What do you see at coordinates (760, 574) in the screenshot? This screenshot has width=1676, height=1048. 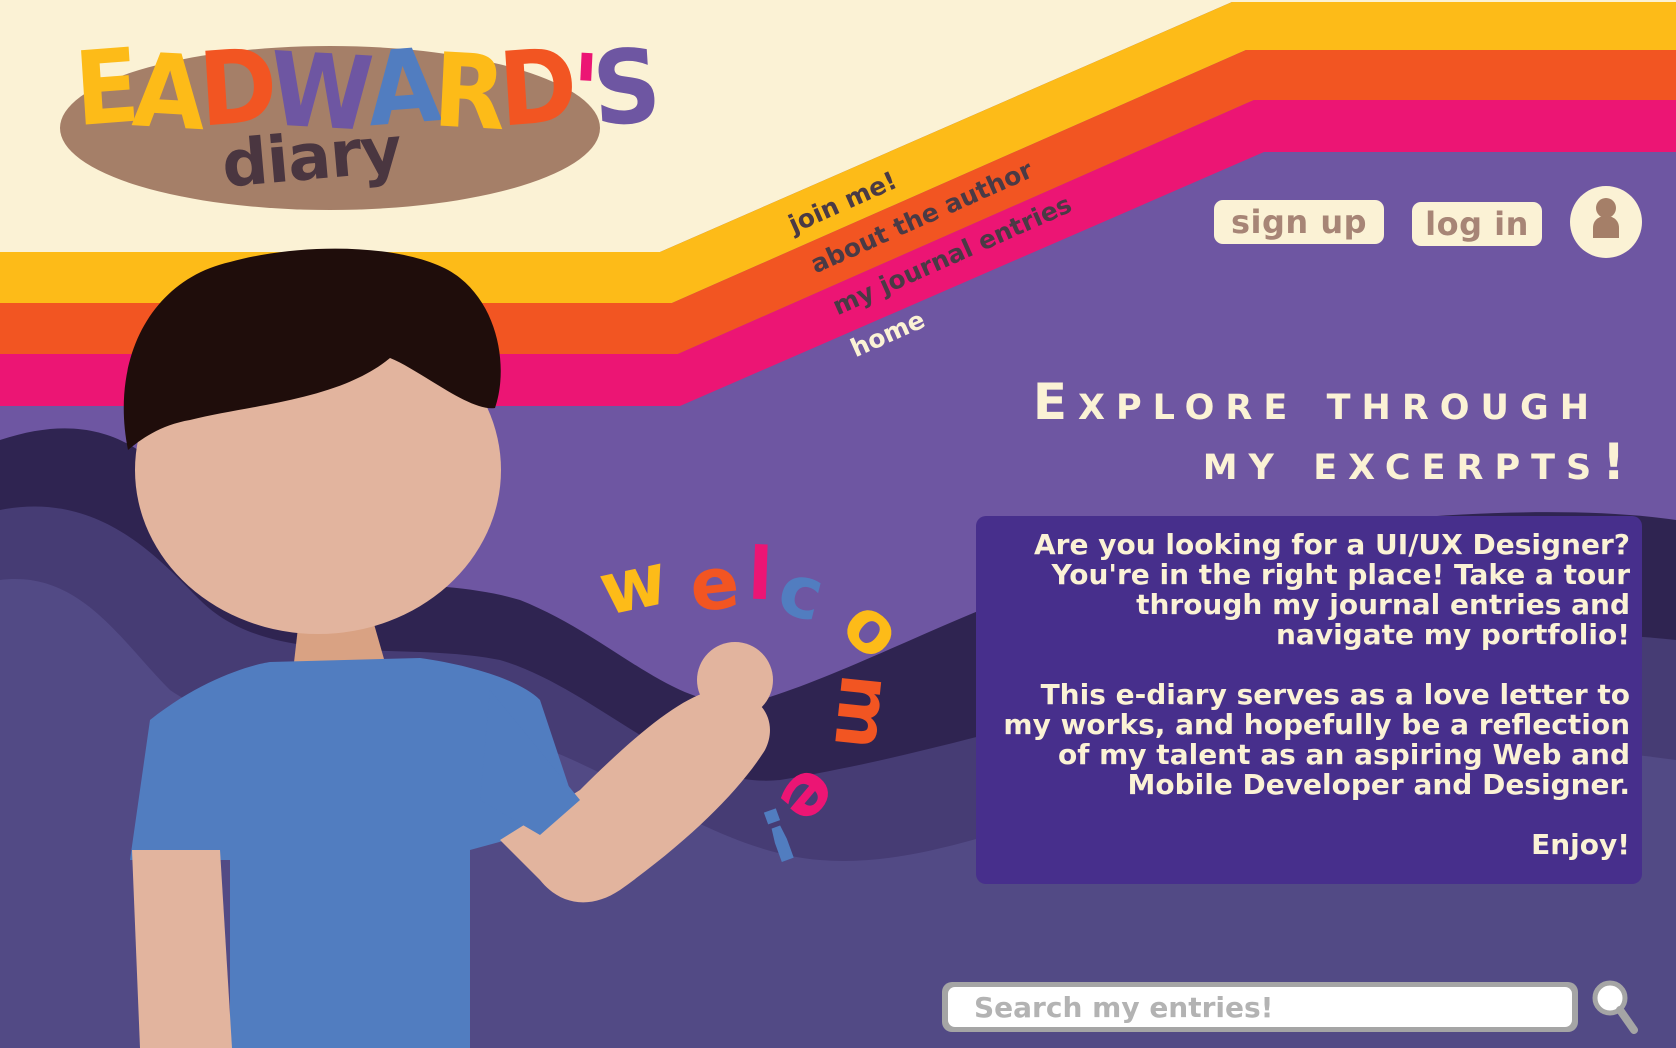 I see `welcome-letter: l` at bounding box center [760, 574].